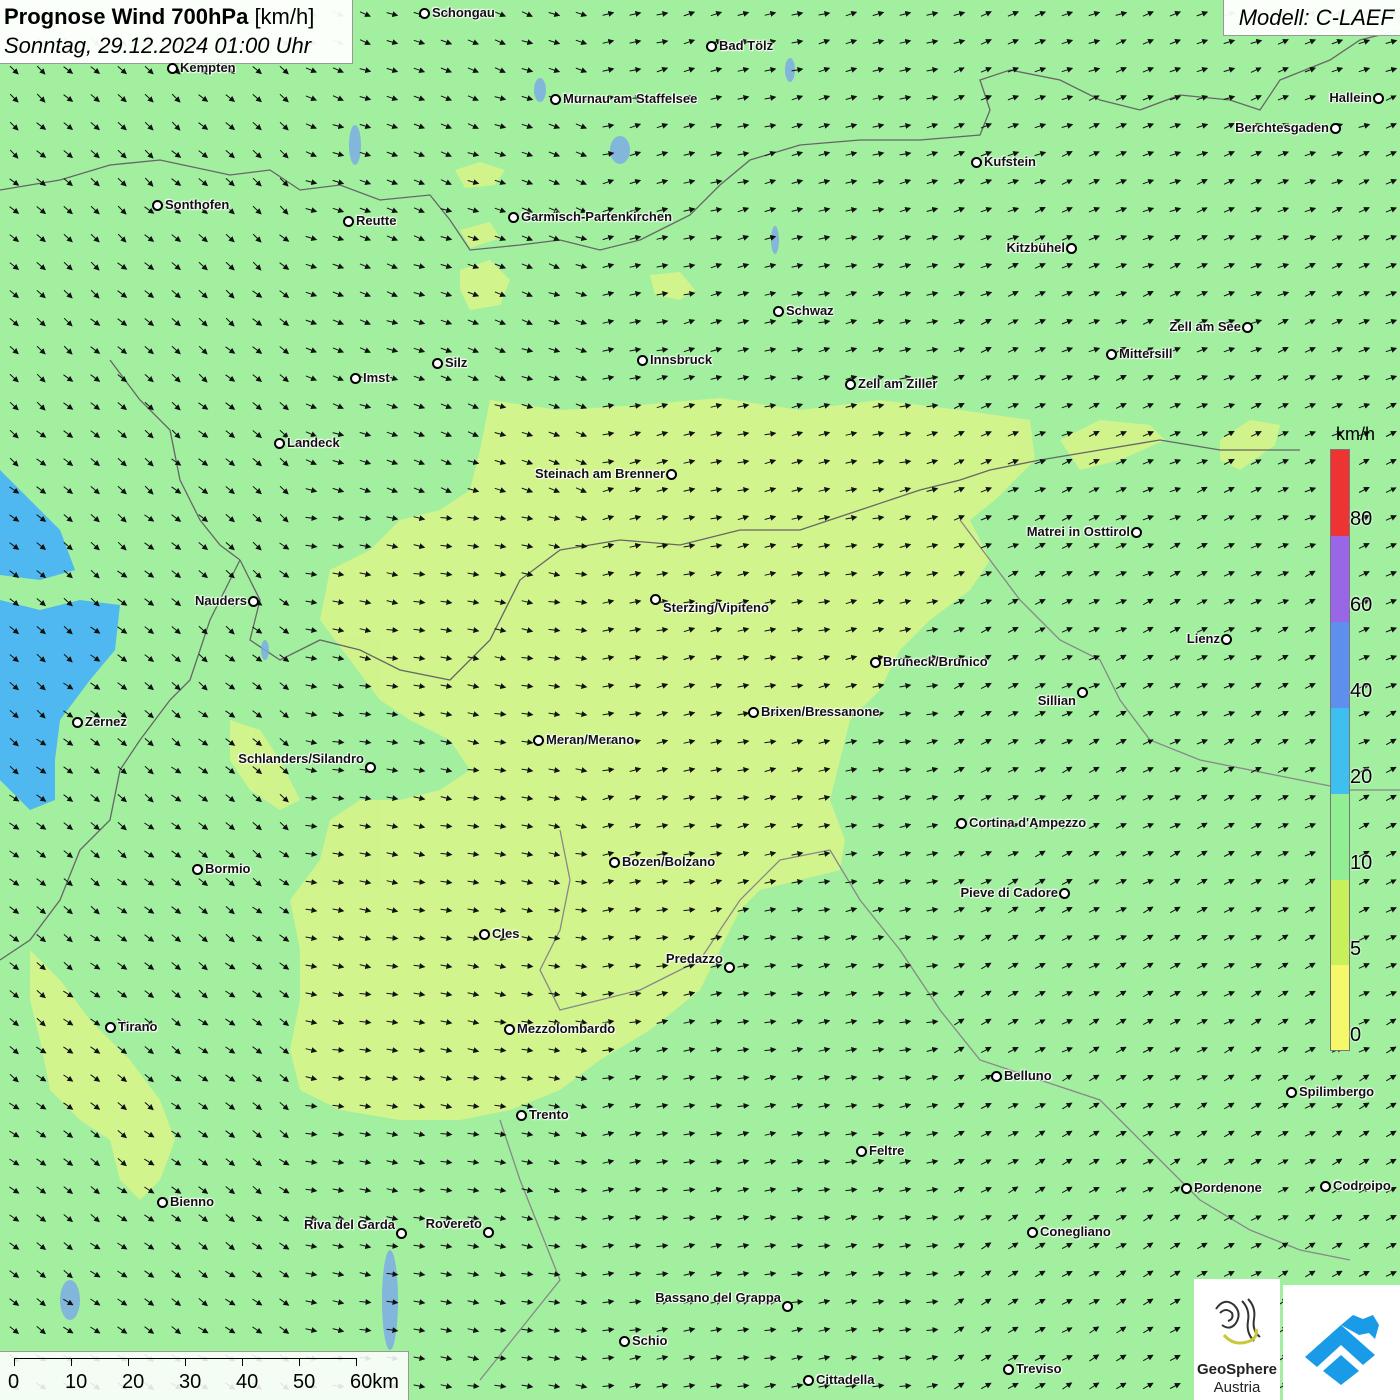 The width and height of the screenshot is (1400, 1400). Describe the element at coordinates (694, 958) in the screenshot. I see `city-label: Predazzo` at that location.